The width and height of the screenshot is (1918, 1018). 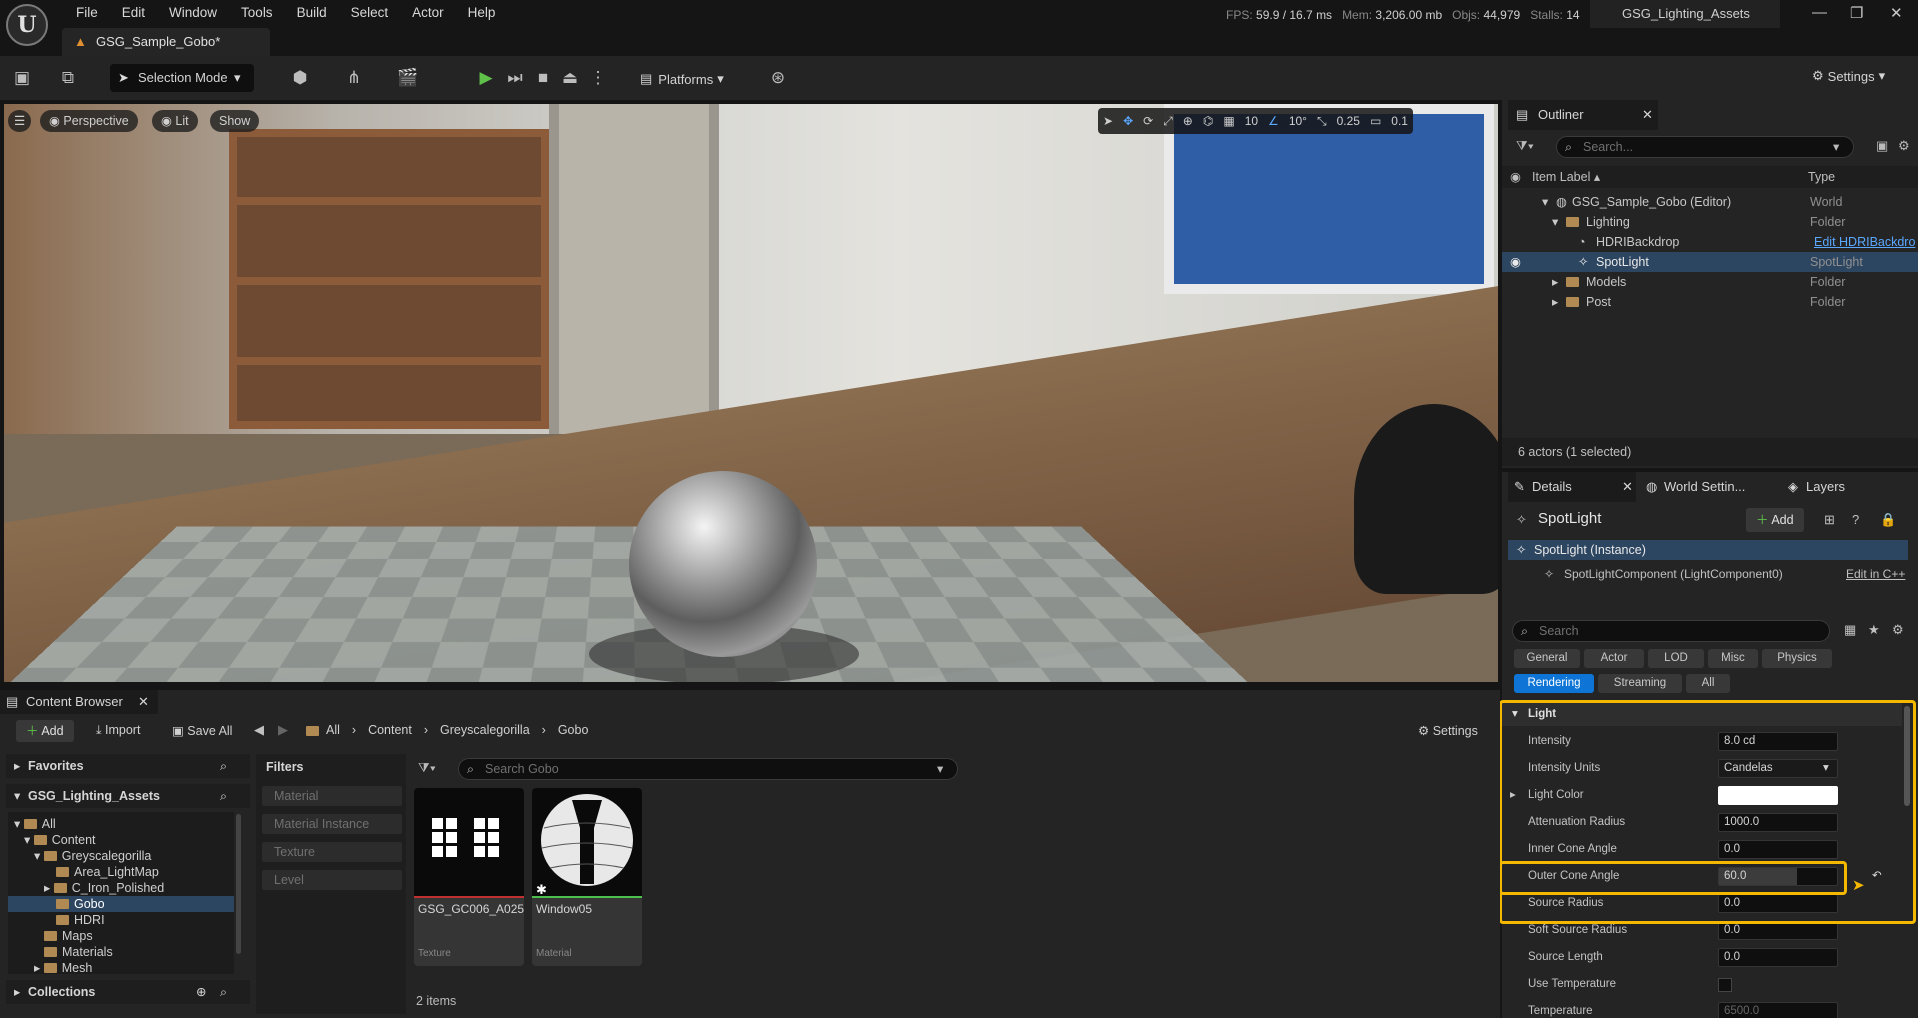 What do you see at coordinates (202, 730) in the screenshot?
I see `save-all-button: ▣ Save All` at bounding box center [202, 730].